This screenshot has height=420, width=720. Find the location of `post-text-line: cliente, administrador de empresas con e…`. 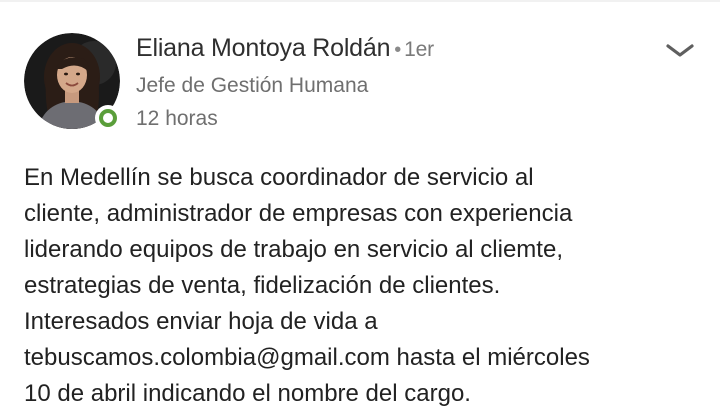

post-text-line: cliente, administrador de empresas con e… is located at coordinates (298, 213).